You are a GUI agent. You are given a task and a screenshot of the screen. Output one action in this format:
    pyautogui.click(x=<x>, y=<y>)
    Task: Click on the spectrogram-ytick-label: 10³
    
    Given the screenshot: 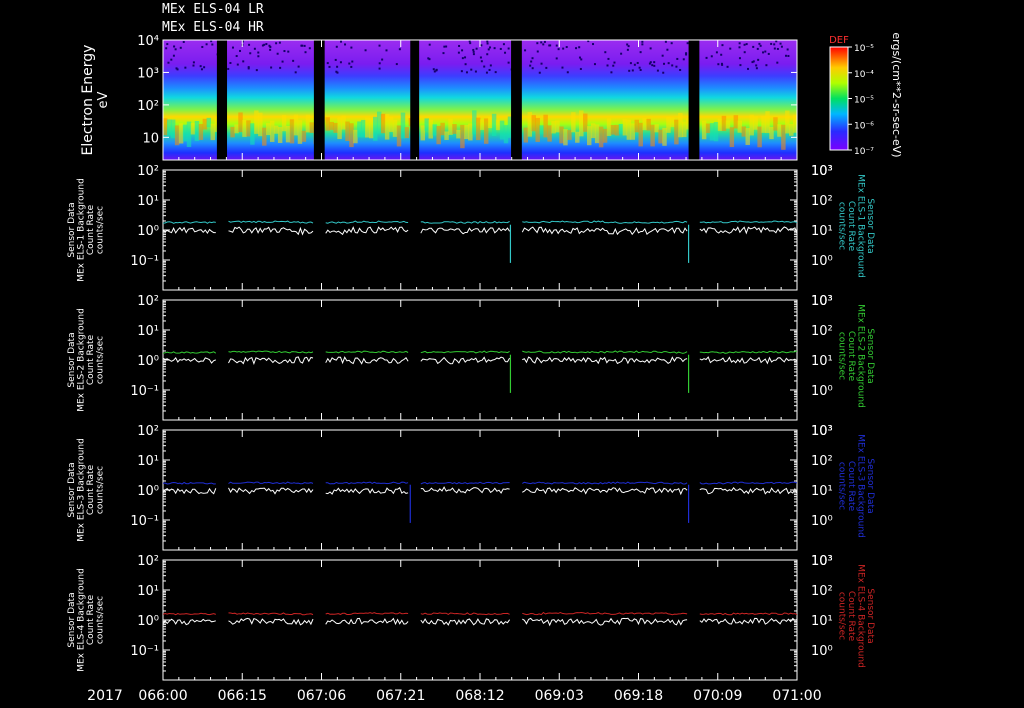 What is the action you would take?
    pyautogui.click(x=148, y=73)
    